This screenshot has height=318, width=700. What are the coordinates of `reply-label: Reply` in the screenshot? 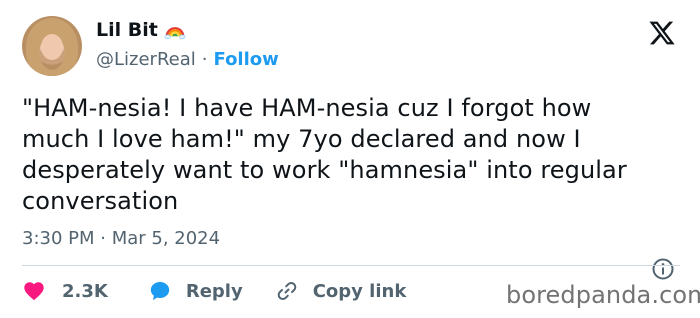 It's located at (214, 291).